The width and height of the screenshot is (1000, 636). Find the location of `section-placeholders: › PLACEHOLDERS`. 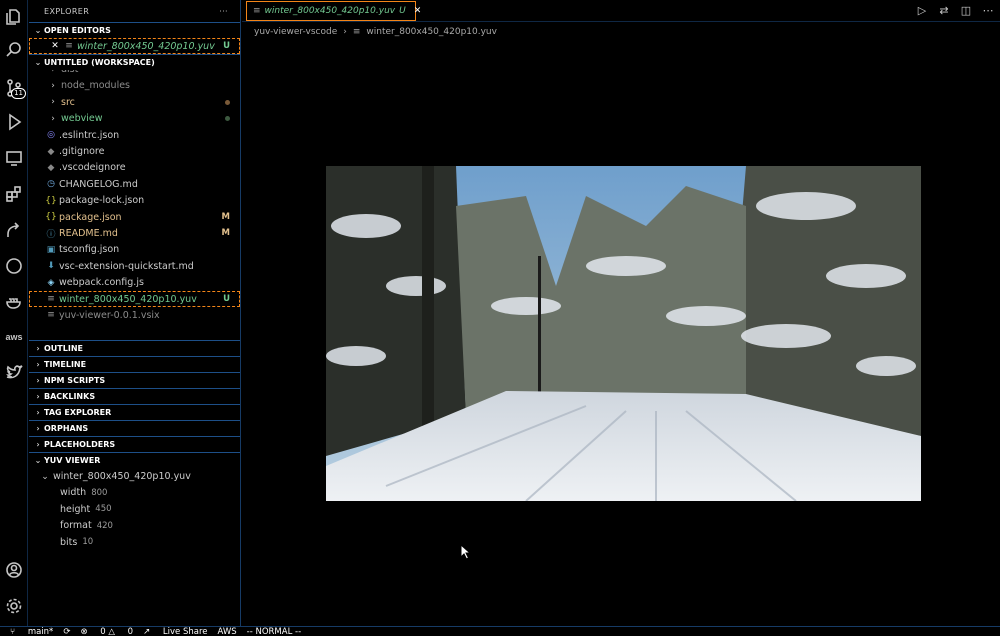

section-placeholders: › PLACEHOLDERS is located at coordinates (134, 444).